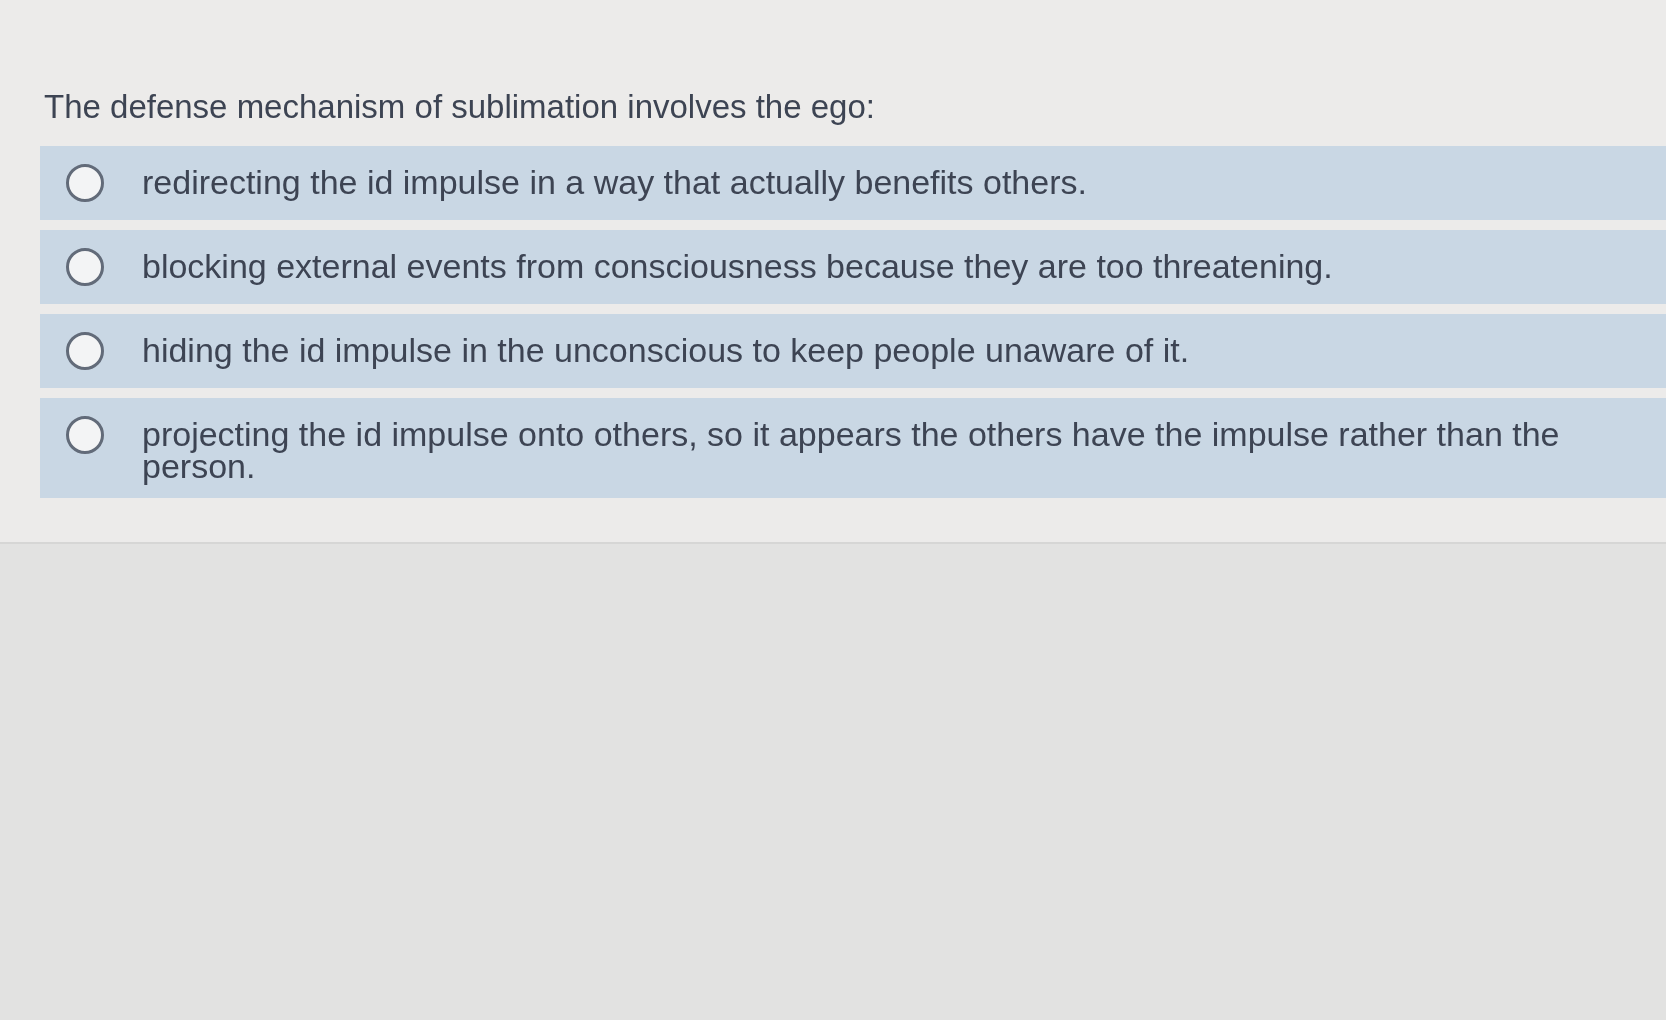 This screenshot has width=1666, height=1020. I want to click on question-text: The defense mechanism of sublimation involves the ego:, so click(459, 107).